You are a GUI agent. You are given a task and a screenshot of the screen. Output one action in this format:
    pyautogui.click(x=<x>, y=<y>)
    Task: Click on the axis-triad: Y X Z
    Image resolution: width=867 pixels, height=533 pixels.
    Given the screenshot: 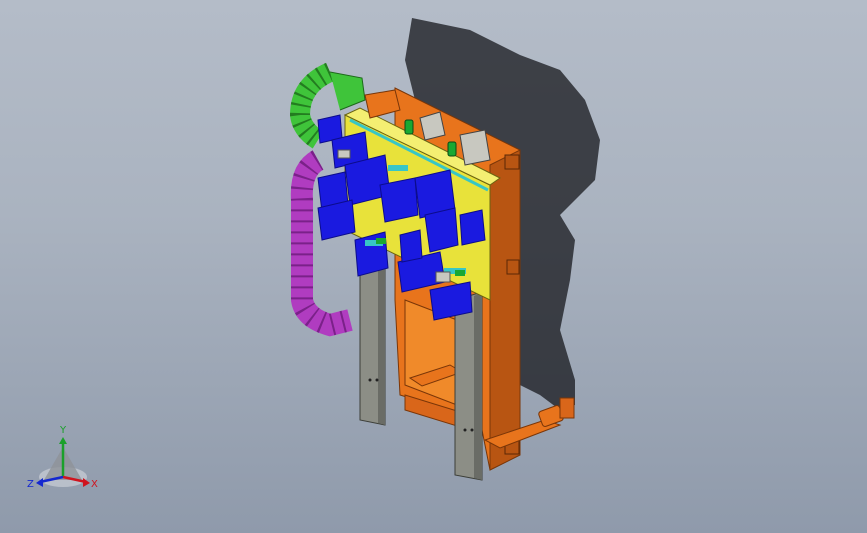 What is the action you would take?
    pyautogui.click(x=62, y=457)
    